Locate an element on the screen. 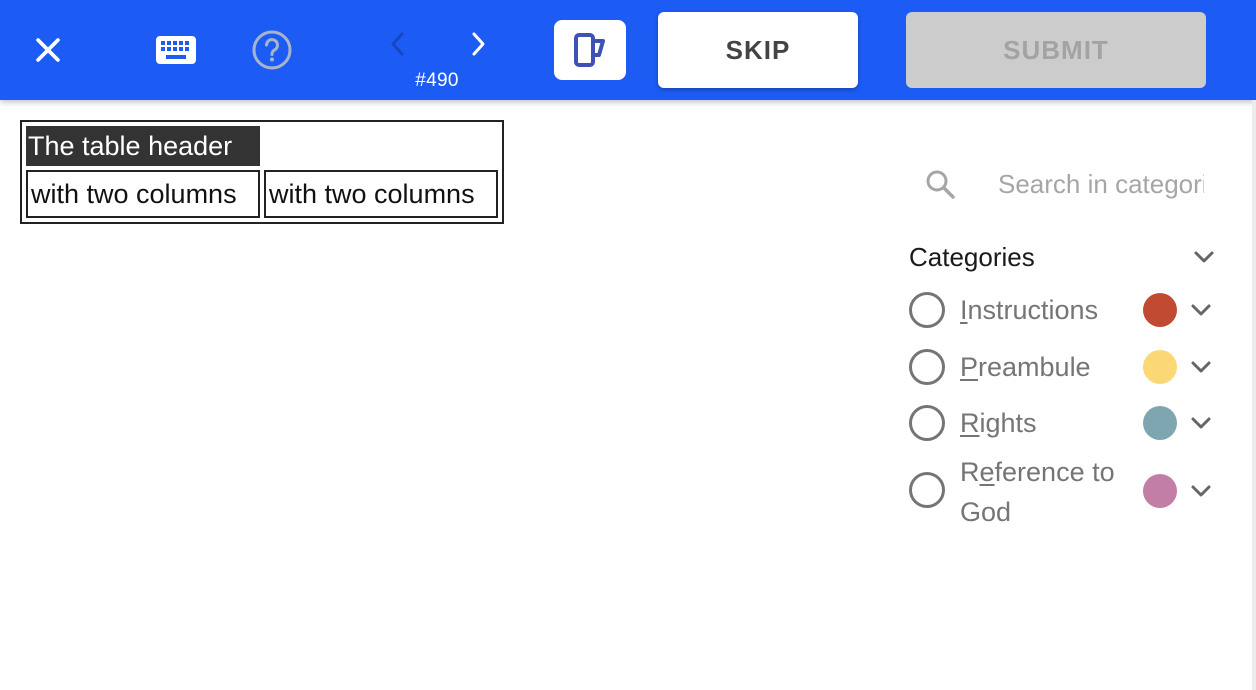 The height and width of the screenshot is (690, 1256). close-icon is located at coordinates (48, 50).